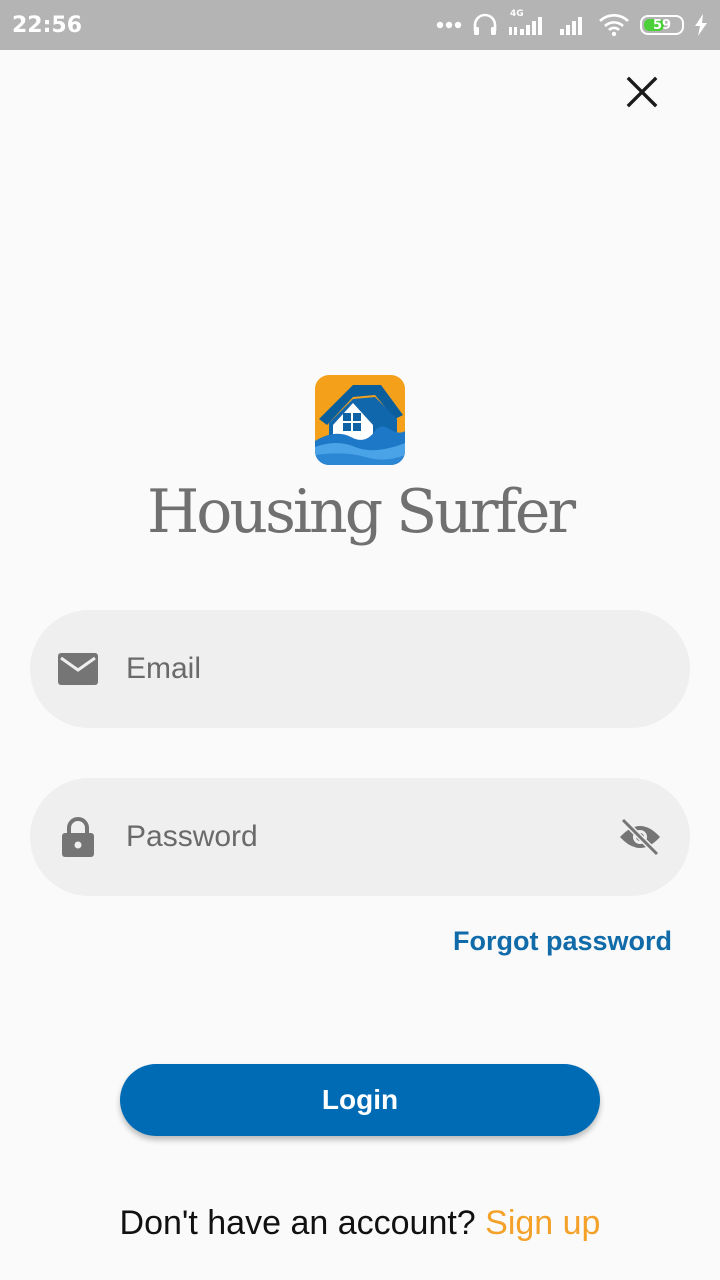 Image resolution: width=720 pixels, height=1280 pixels. I want to click on password-visibility-toggle, so click(640, 837).